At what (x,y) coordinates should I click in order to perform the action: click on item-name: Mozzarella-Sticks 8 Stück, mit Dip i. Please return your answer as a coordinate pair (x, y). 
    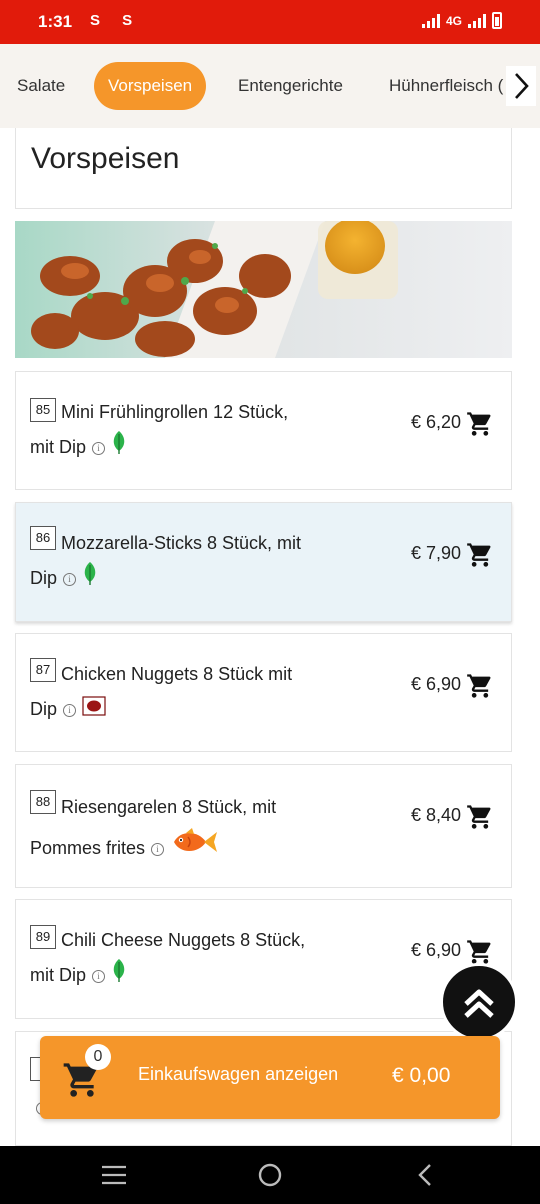
    Looking at the image, I should click on (180, 561).